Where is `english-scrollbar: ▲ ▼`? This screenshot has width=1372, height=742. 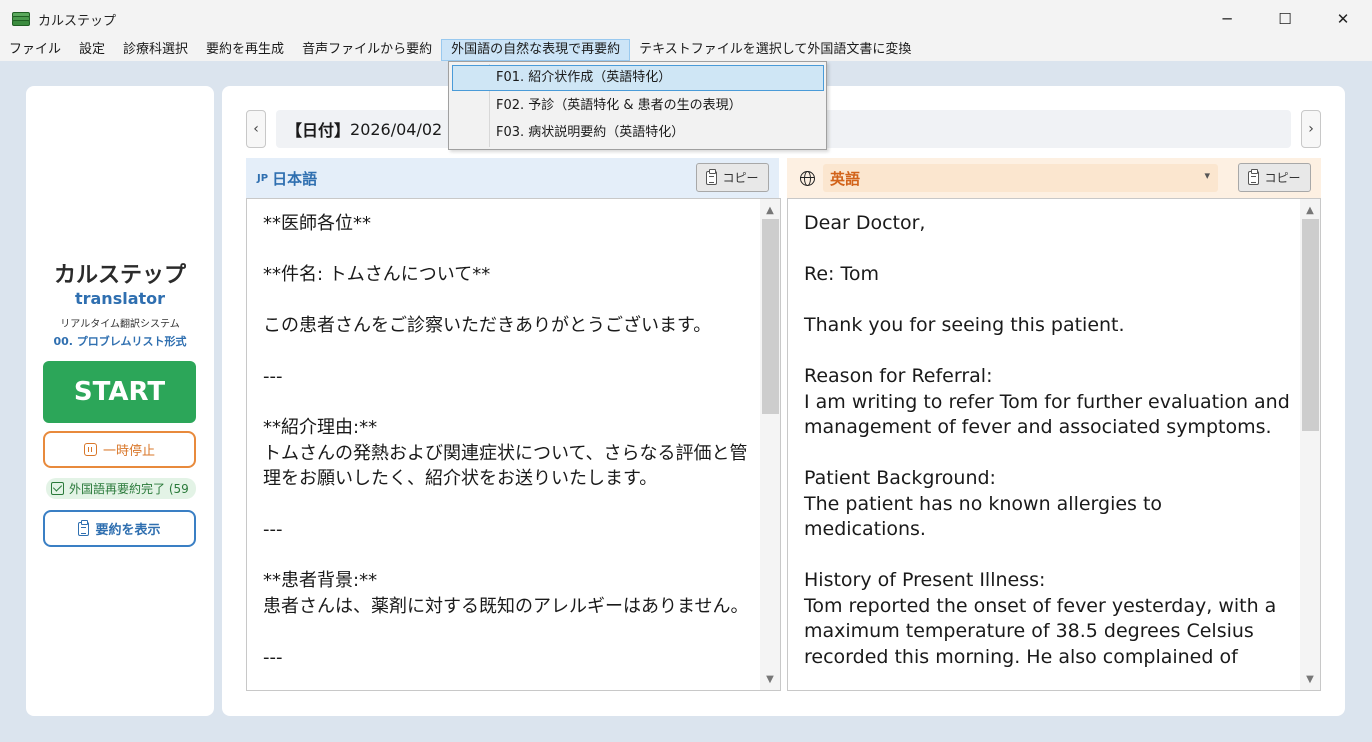 english-scrollbar: ▲ ▼ is located at coordinates (1310, 444).